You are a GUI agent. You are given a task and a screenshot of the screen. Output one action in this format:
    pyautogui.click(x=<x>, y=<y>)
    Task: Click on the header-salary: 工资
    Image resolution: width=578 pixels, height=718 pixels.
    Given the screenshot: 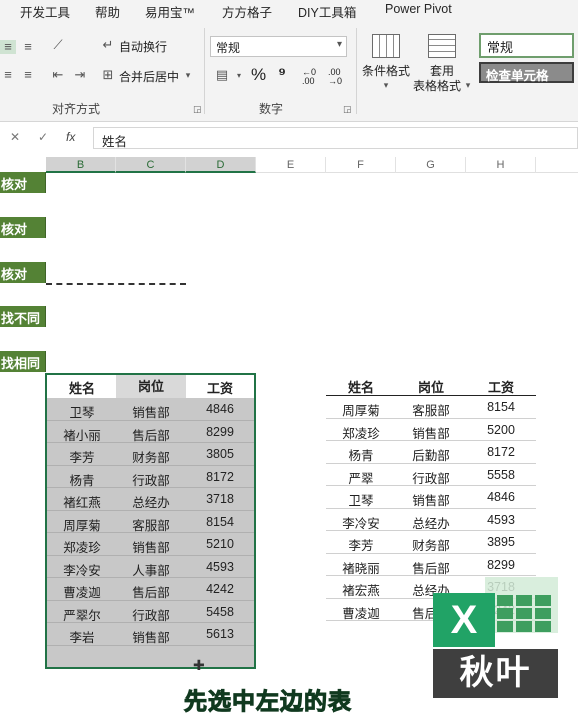 What is the action you would take?
    pyautogui.click(x=220, y=387)
    